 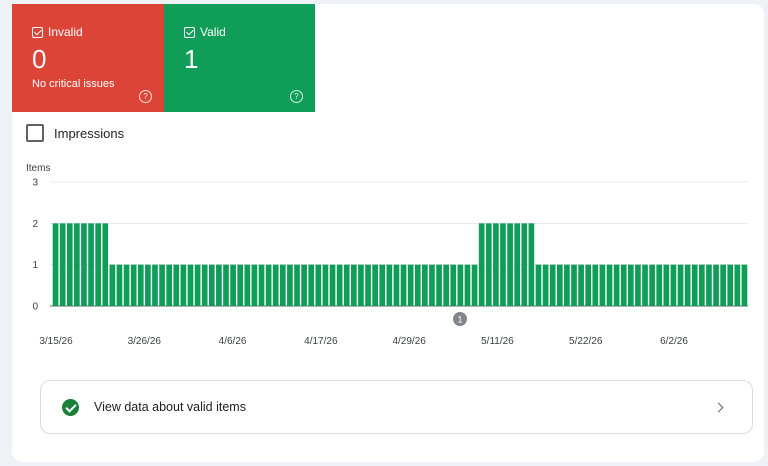 What do you see at coordinates (88, 58) in the screenshot?
I see `invalid-status-tile: Invalid 0 No critical issues ?` at bounding box center [88, 58].